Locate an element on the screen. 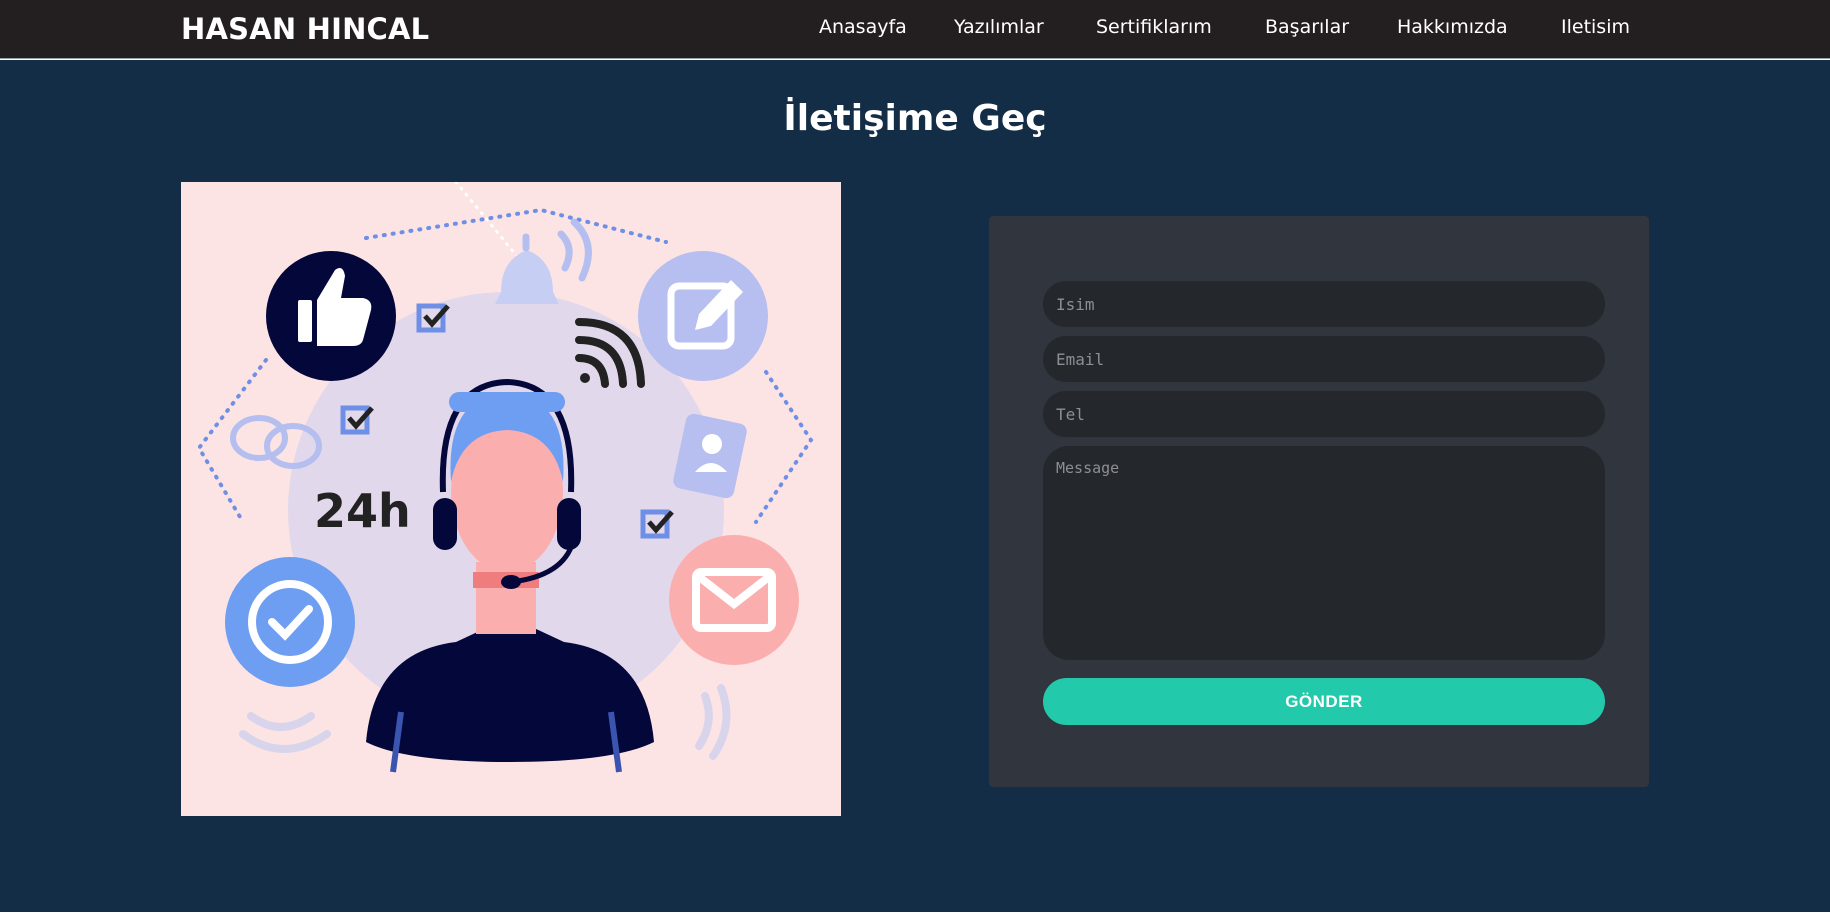  mail-icon is located at coordinates (734, 600).